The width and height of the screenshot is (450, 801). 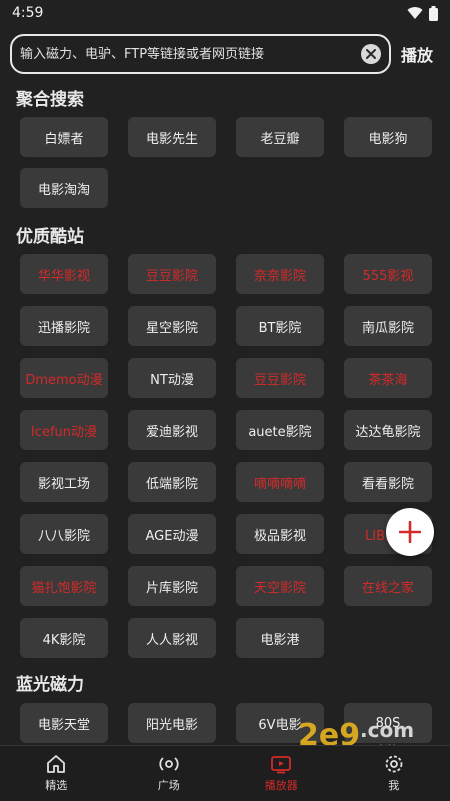 What do you see at coordinates (280, 430) in the screenshot?
I see `chip-quality-site: auete影院` at bounding box center [280, 430].